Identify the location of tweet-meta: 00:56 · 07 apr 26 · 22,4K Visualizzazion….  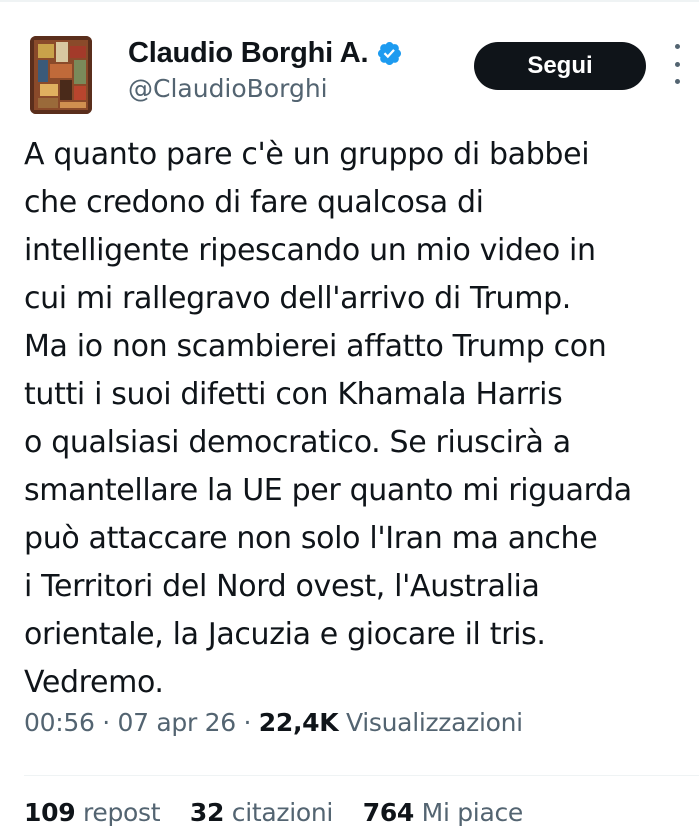
(273, 722).